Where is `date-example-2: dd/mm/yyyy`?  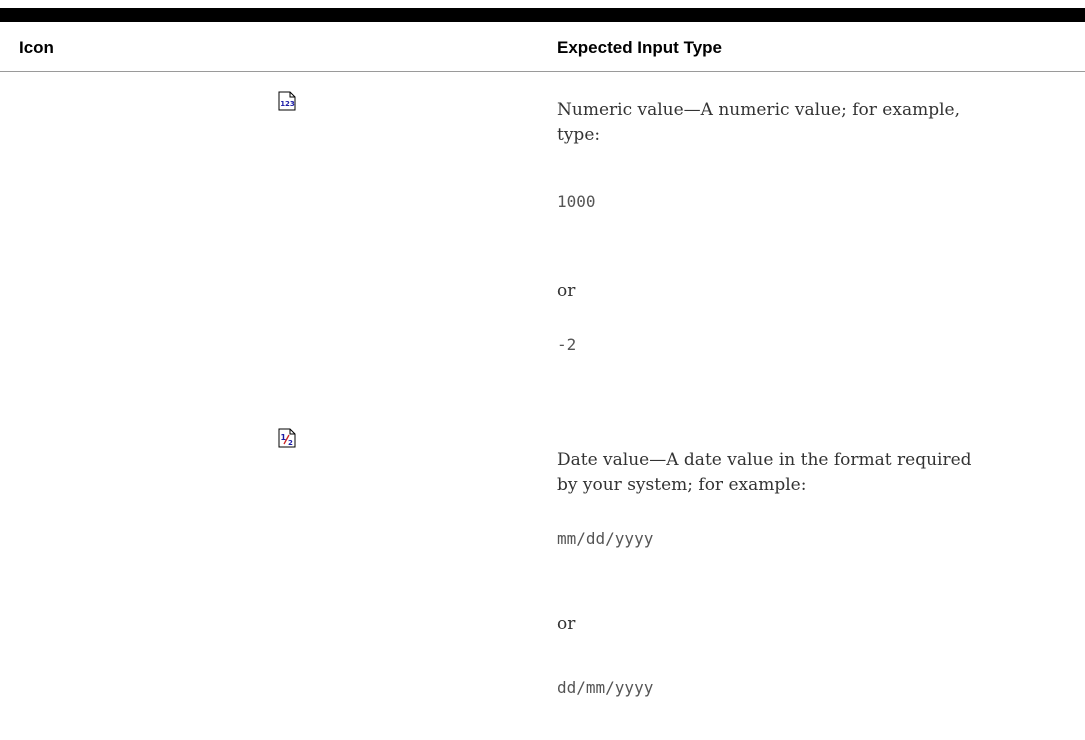 date-example-2: dd/mm/yyyy is located at coordinates (605, 687).